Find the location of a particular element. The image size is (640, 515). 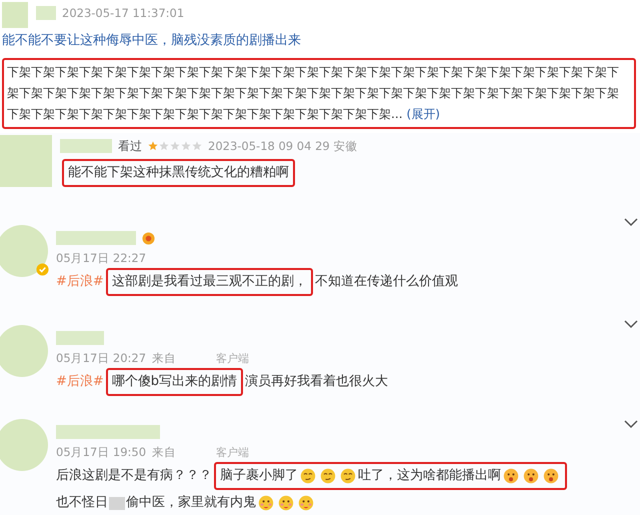

comment-text: 哪个傻b写出来的剧情 is located at coordinates (175, 382).